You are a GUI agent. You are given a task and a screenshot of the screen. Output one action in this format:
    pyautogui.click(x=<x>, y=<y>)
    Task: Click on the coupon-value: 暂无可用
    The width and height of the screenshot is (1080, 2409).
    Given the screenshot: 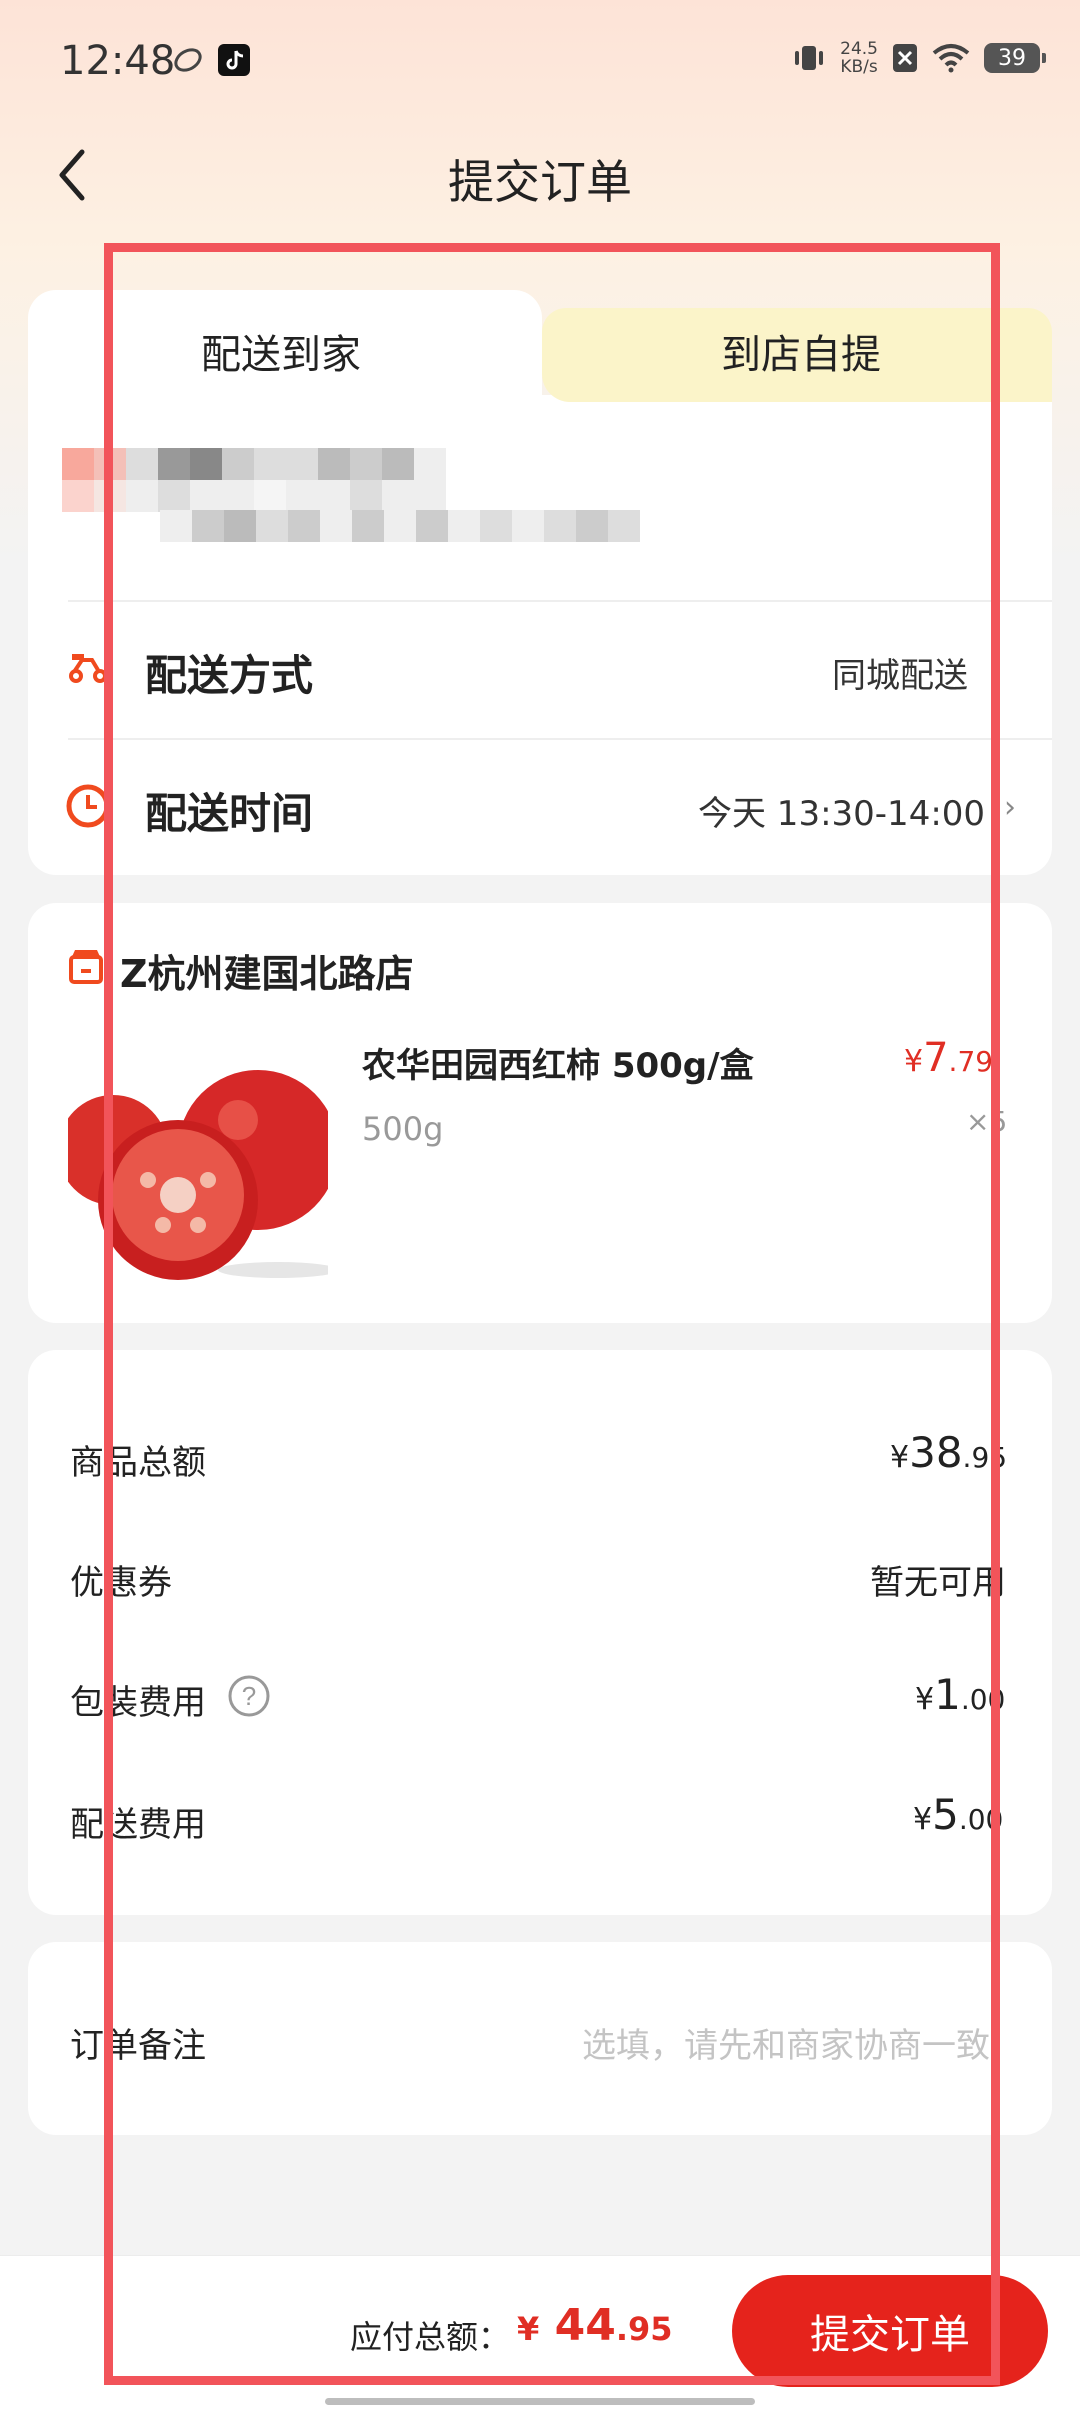 What is the action you would take?
    pyautogui.click(x=938, y=1579)
    